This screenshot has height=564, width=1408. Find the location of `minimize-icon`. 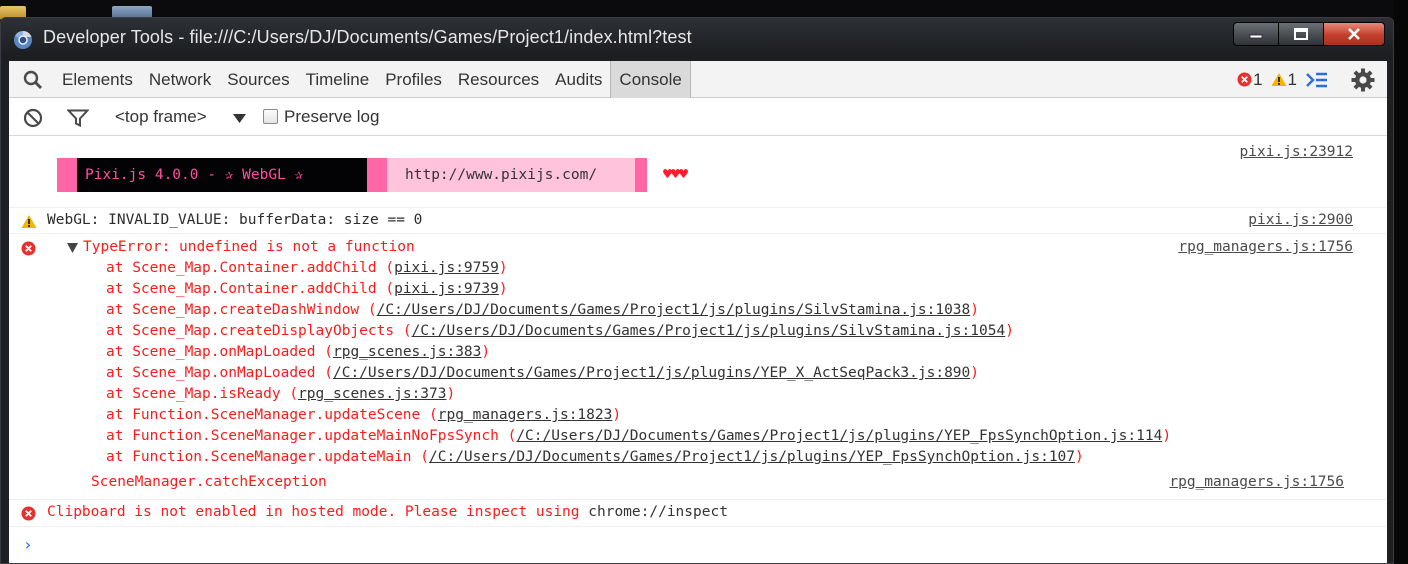

minimize-icon is located at coordinates (1256, 36).